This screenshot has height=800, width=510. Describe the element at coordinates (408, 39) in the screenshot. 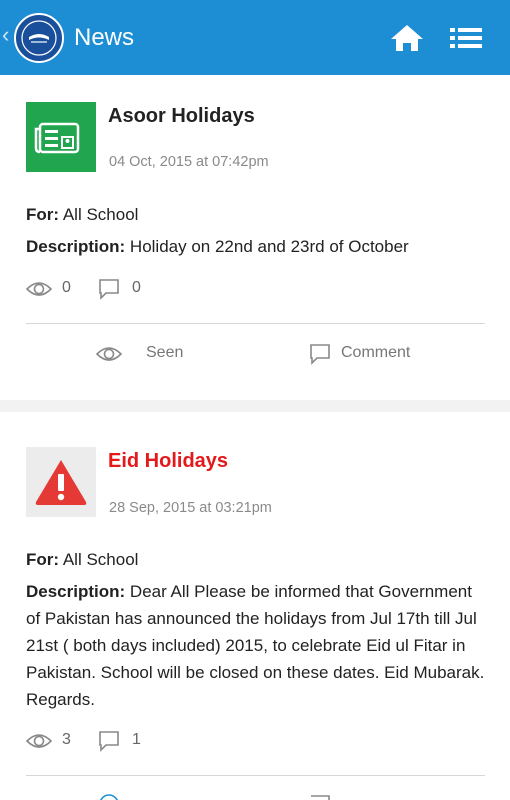

I see `home-icon` at that location.